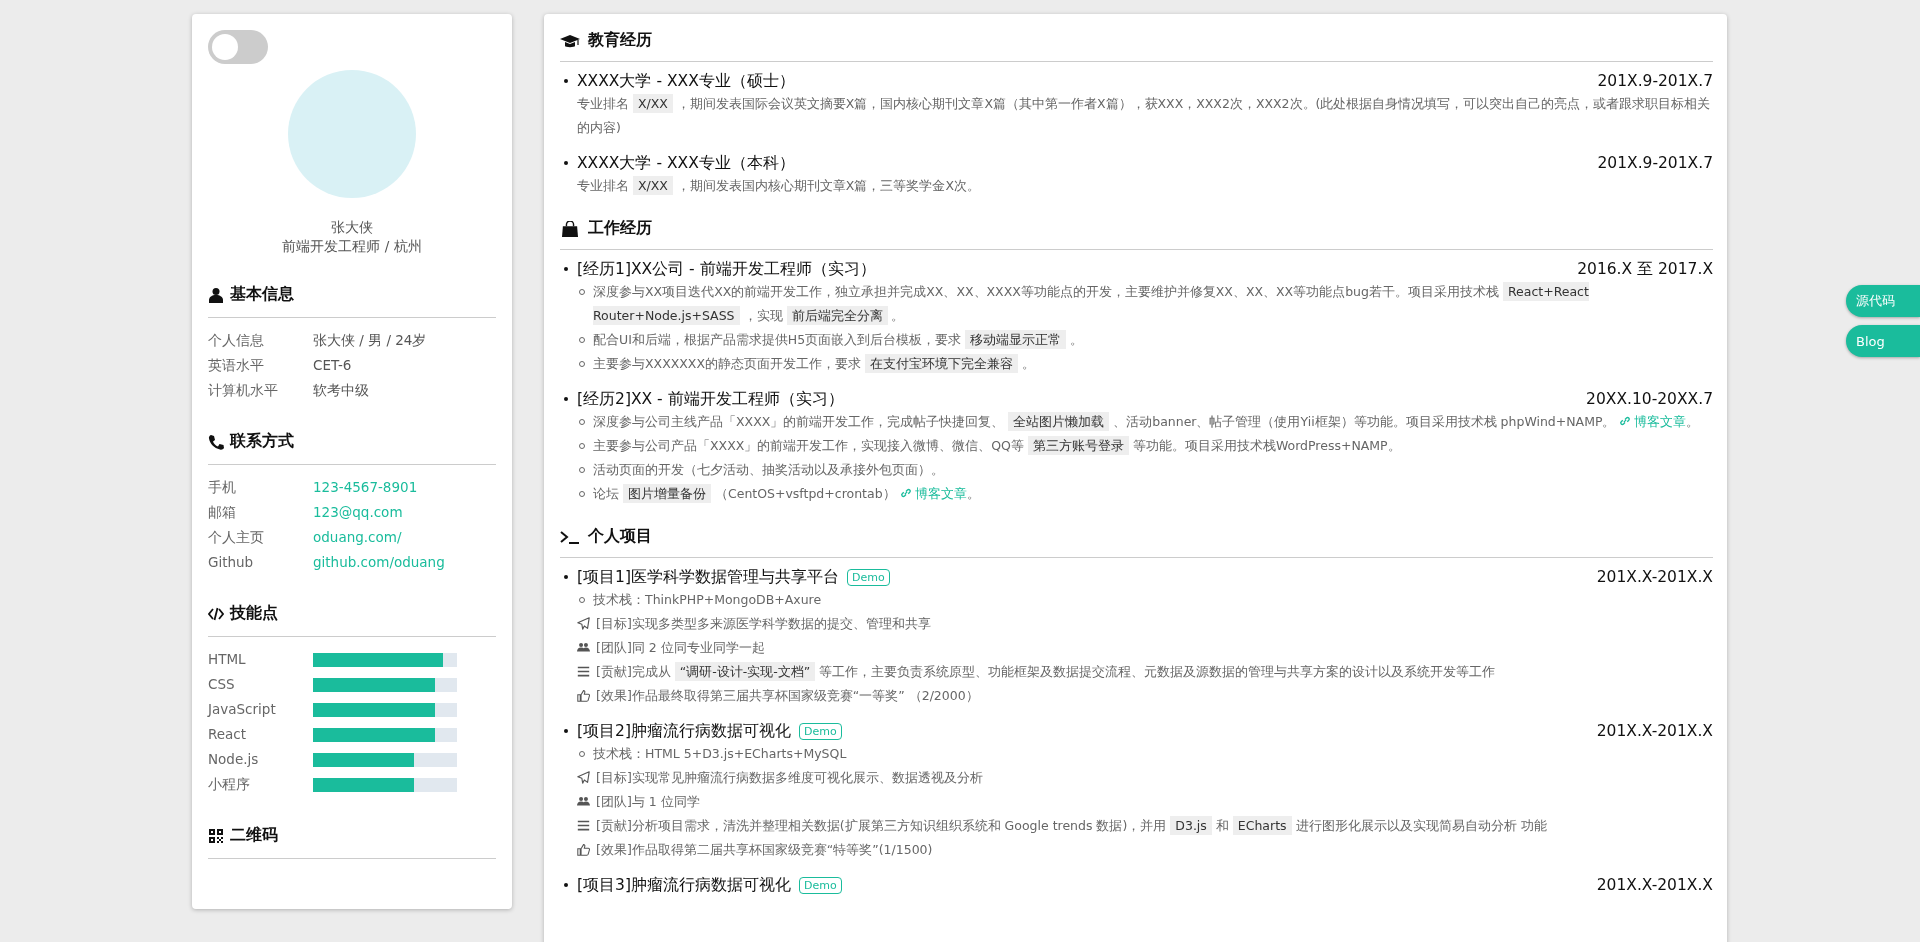 The width and height of the screenshot is (1920, 942). I want to click on info-label: 个人信息, so click(236, 340).